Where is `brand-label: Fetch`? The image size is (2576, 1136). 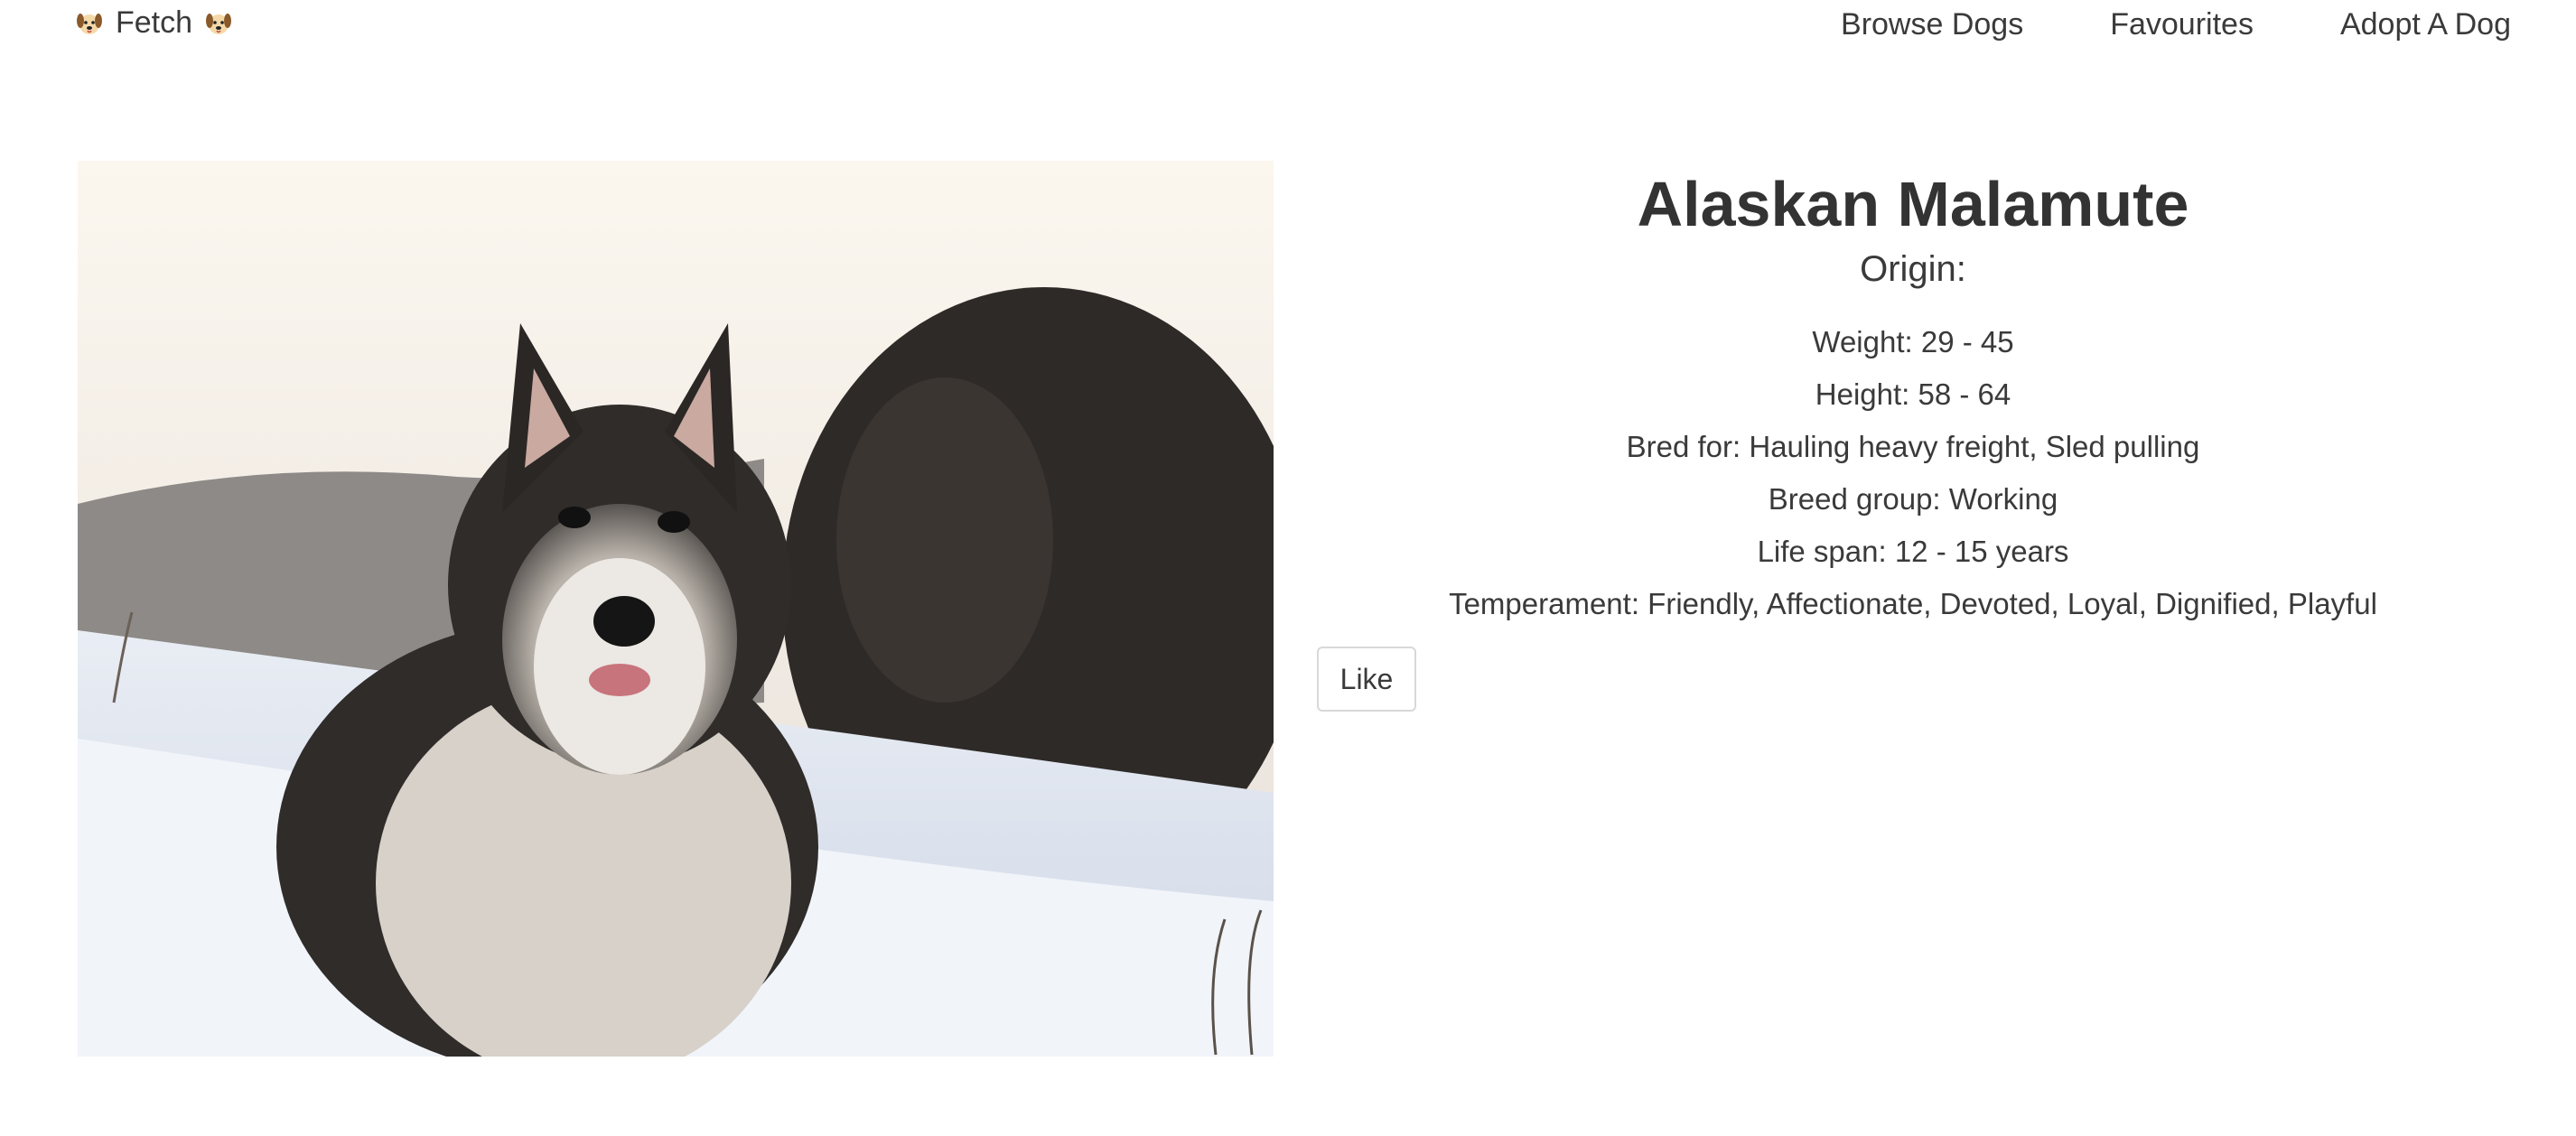
brand-label: Fetch is located at coordinates (154, 22).